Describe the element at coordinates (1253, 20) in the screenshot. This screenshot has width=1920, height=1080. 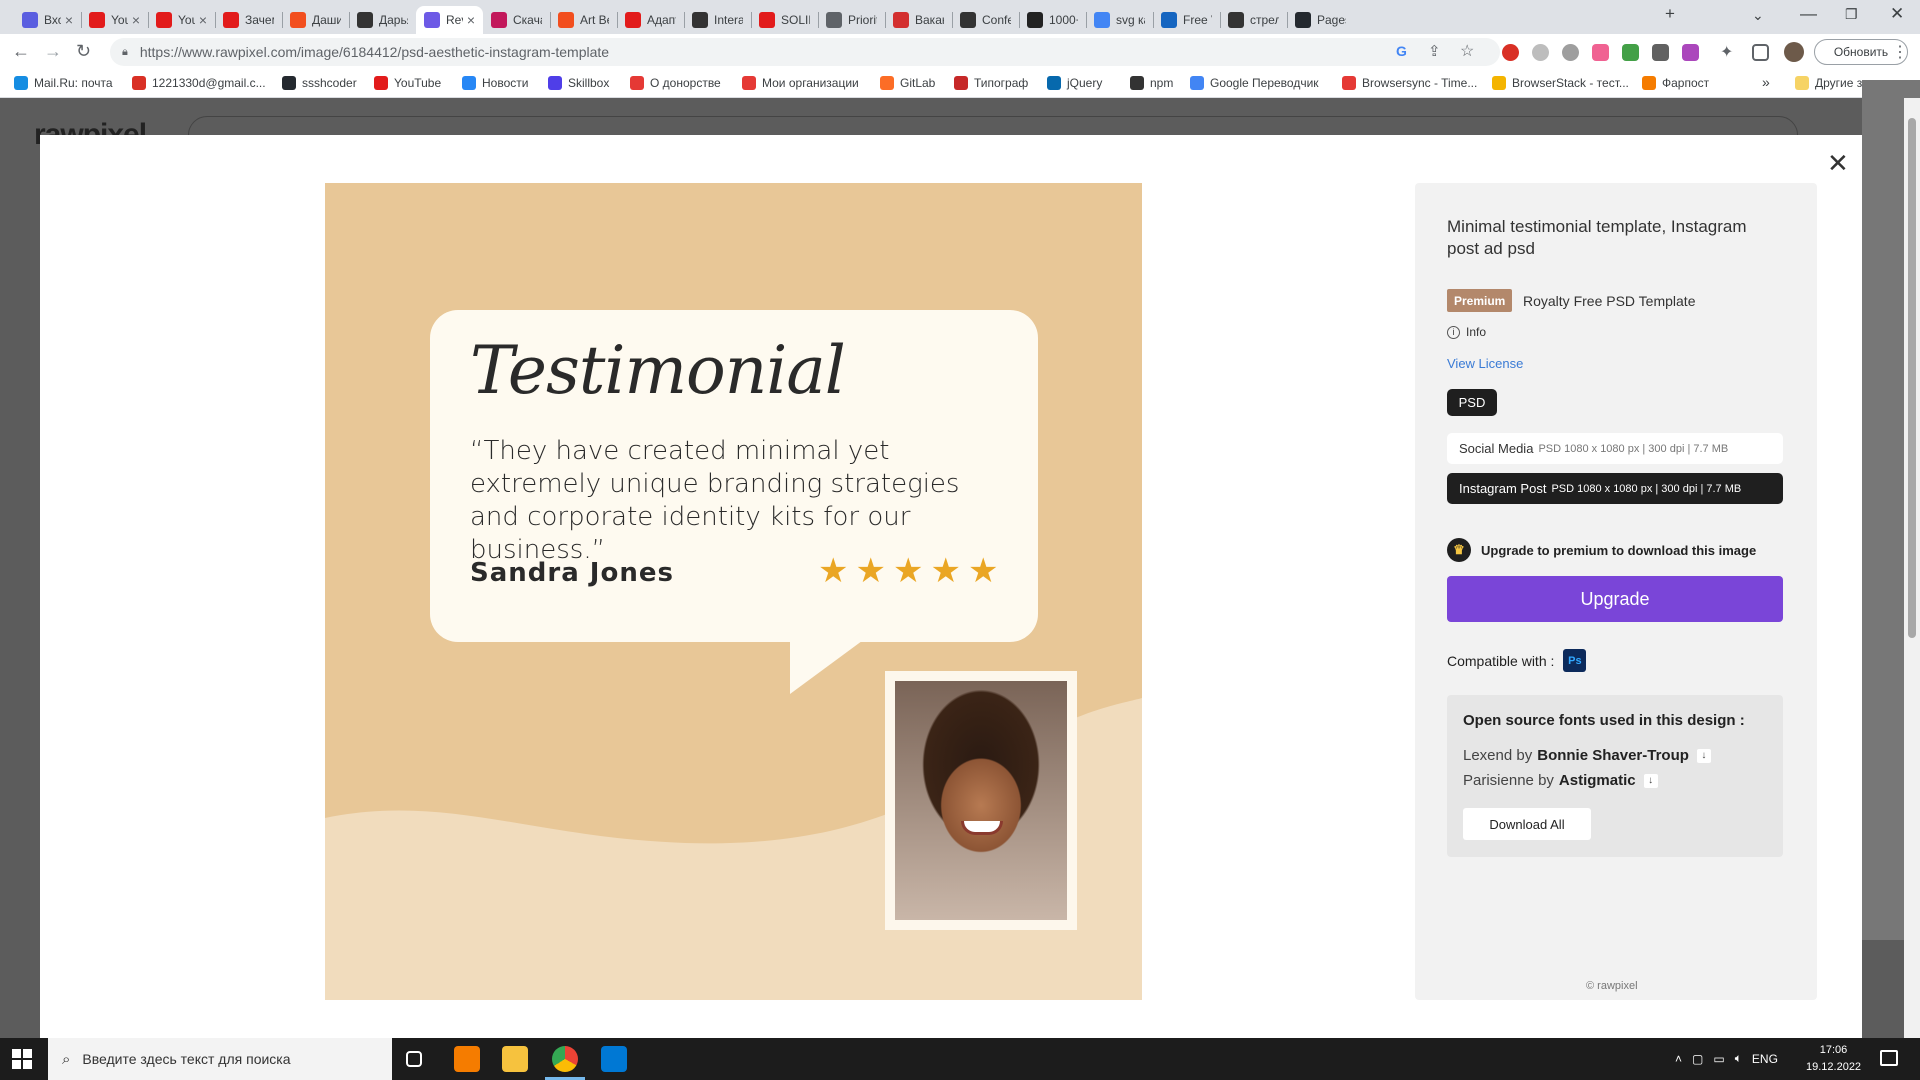
I see `browser-tab: стрелка` at that location.